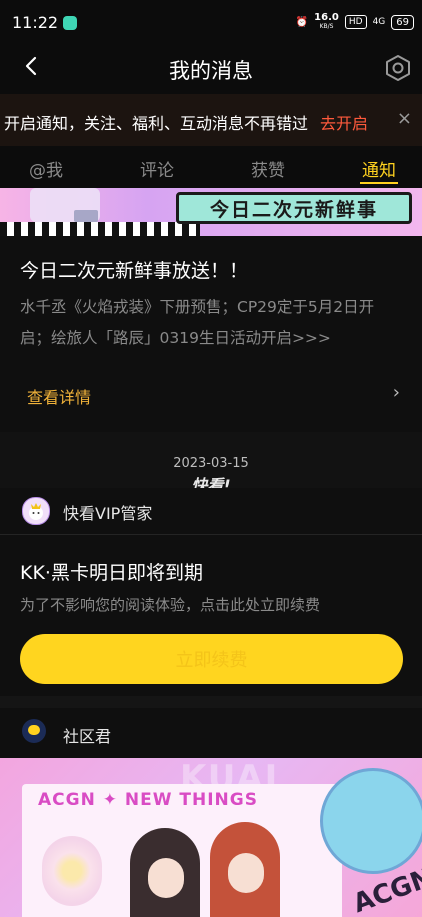 The height and width of the screenshot is (917, 422). What do you see at coordinates (379, 22) in the screenshot?
I see `signal-icon: 4G` at bounding box center [379, 22].